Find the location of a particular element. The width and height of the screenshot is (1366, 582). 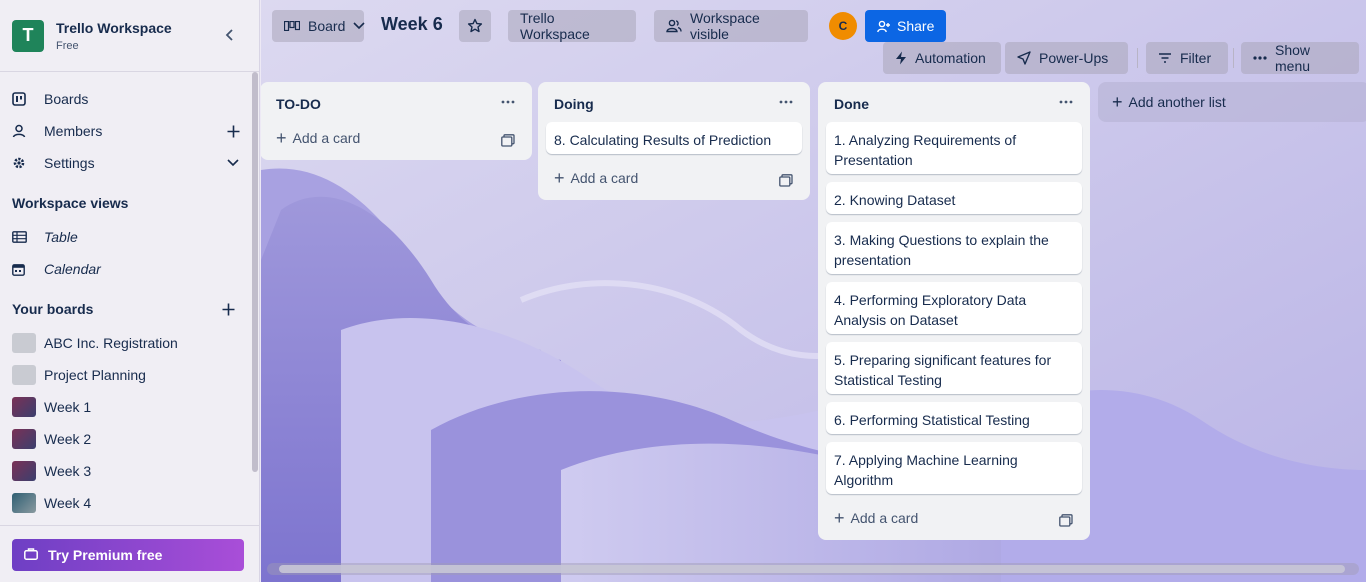

premium-label: Try Premium free is located at coordinates (105, 555).